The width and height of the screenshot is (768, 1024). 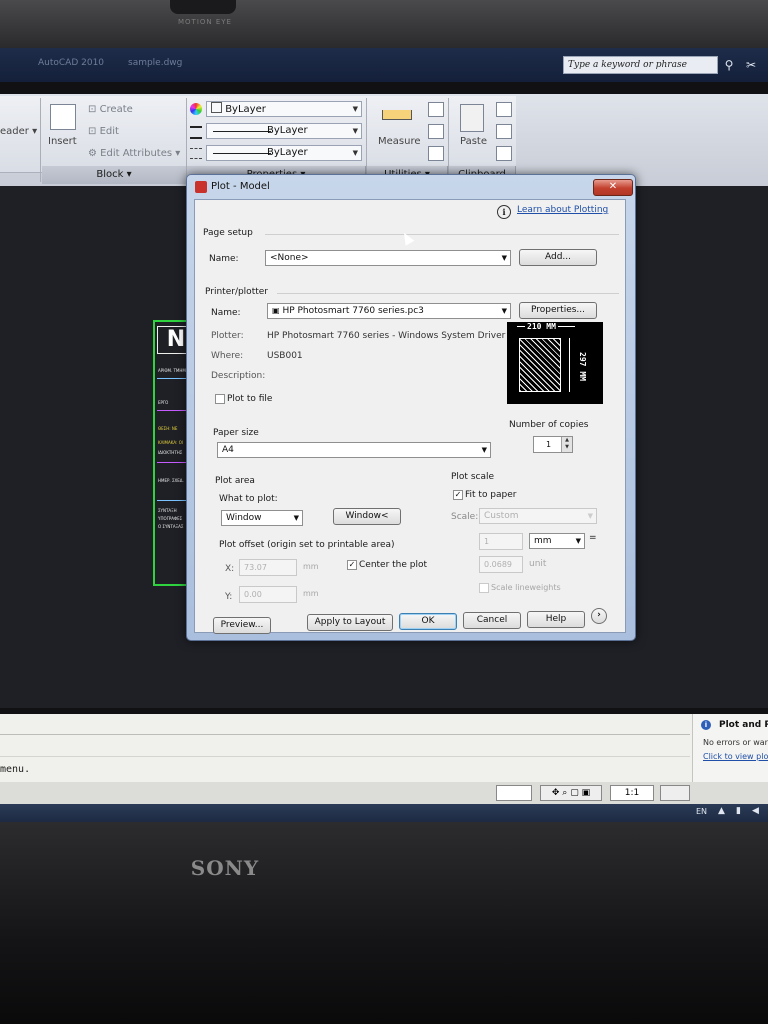 I want to click on workspace-icon, so click(x=675, y=793).